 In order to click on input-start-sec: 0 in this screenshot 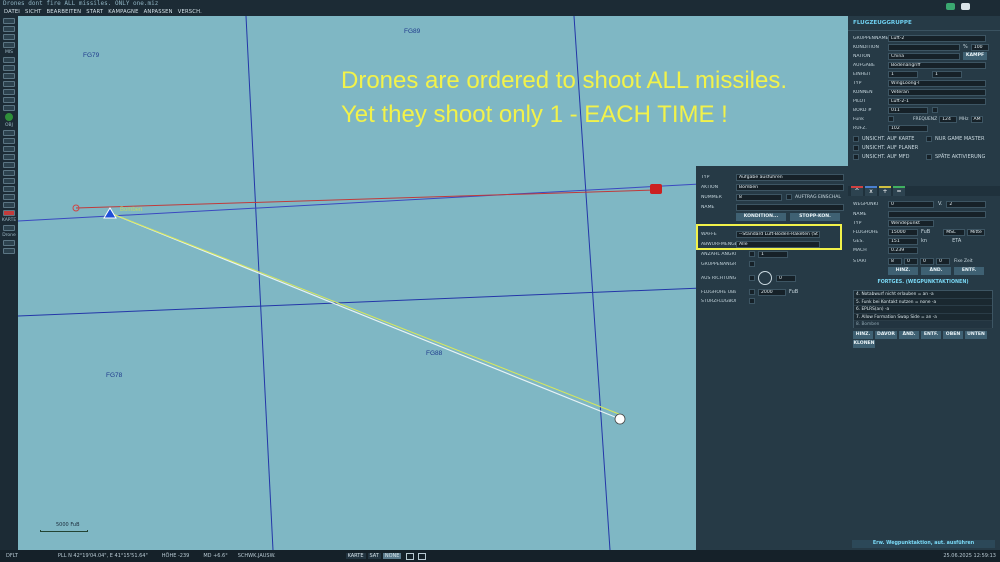, I will do `click(943, 261)`.